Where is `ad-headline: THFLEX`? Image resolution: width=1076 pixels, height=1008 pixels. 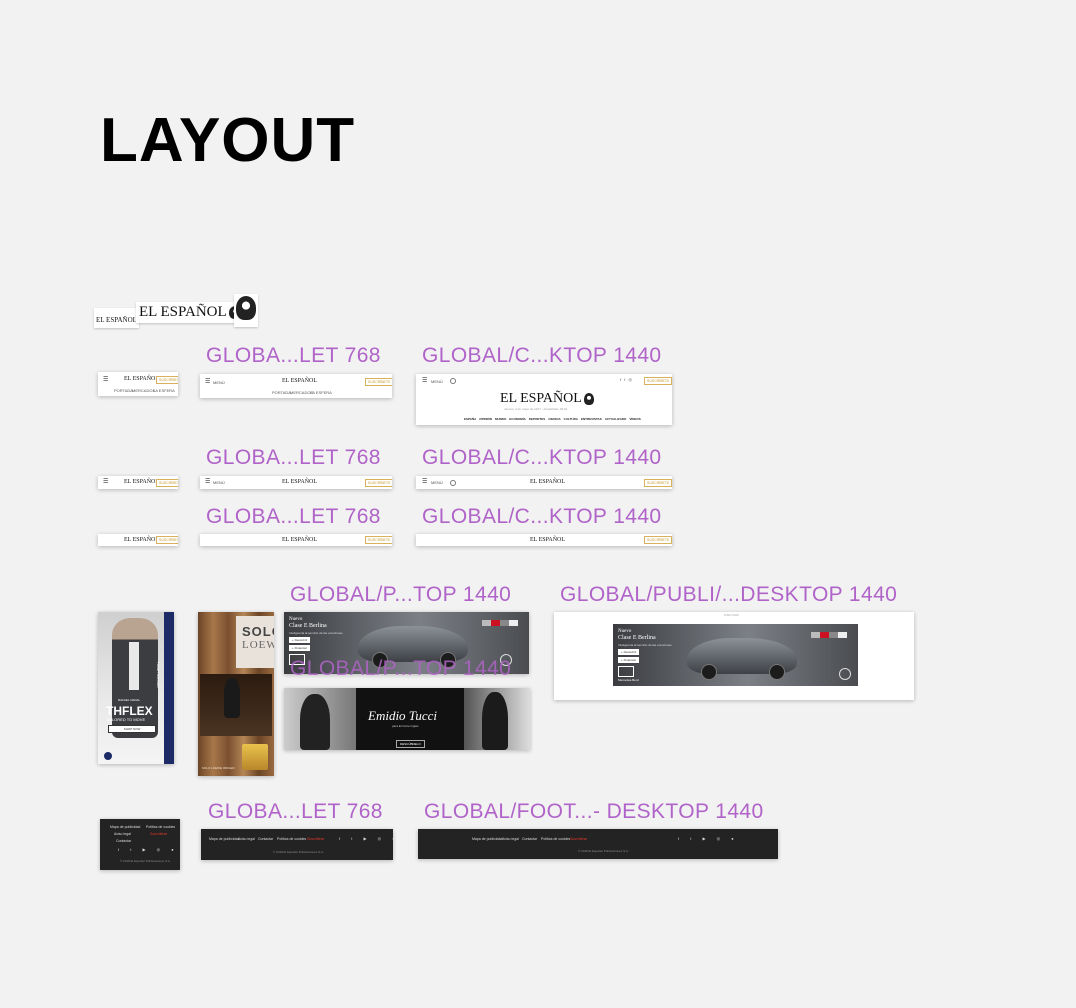 ad-headline: THFLEX is located at coordinates (129, 711).